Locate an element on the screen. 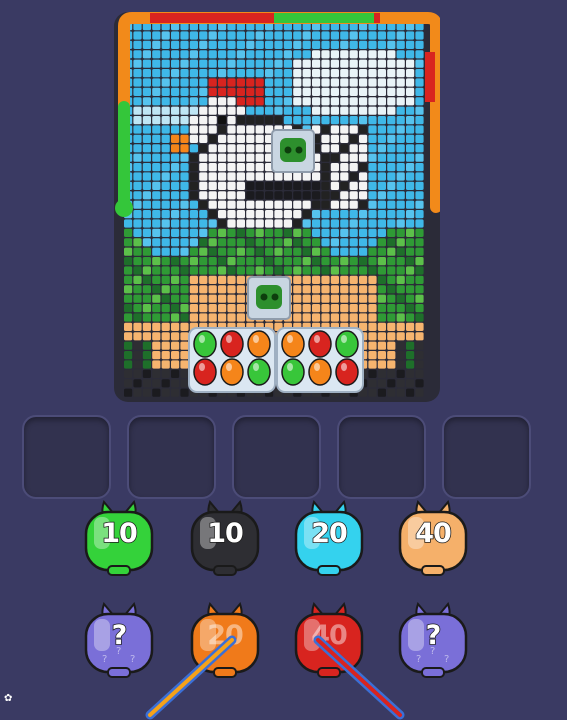 This screenshot has height=720, width=567. cyan-pig: 20 is located at coordinates (329, 538).